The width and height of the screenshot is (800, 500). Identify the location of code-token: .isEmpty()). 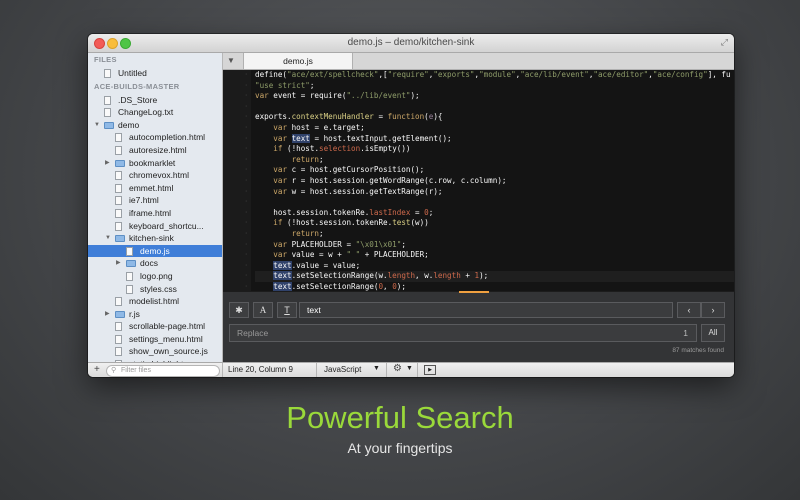
(385, 149).